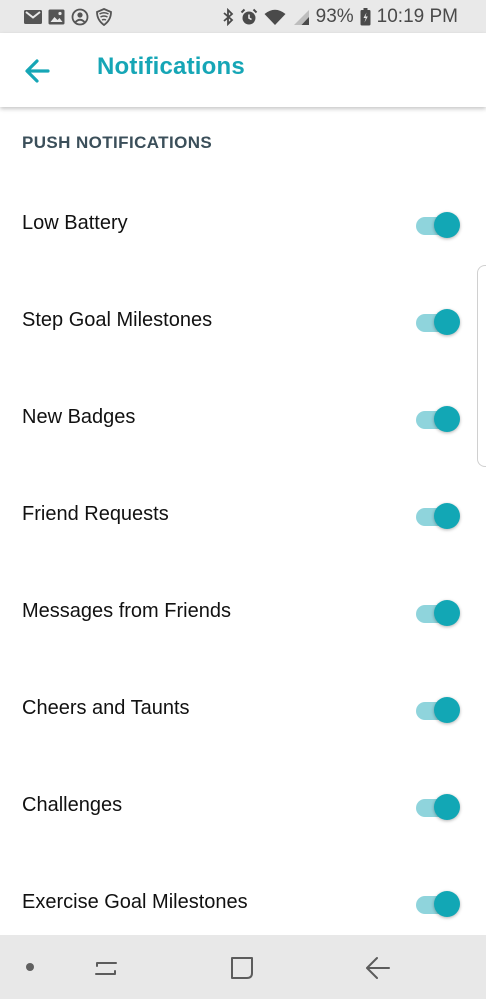 Image resolution: width=486 pixels, height=999 pixels. What do you see at coordinates (243, 224) in the screenshot?
I see `setting-row-low-battery: Low Battery` at bounding box center [243, 224].